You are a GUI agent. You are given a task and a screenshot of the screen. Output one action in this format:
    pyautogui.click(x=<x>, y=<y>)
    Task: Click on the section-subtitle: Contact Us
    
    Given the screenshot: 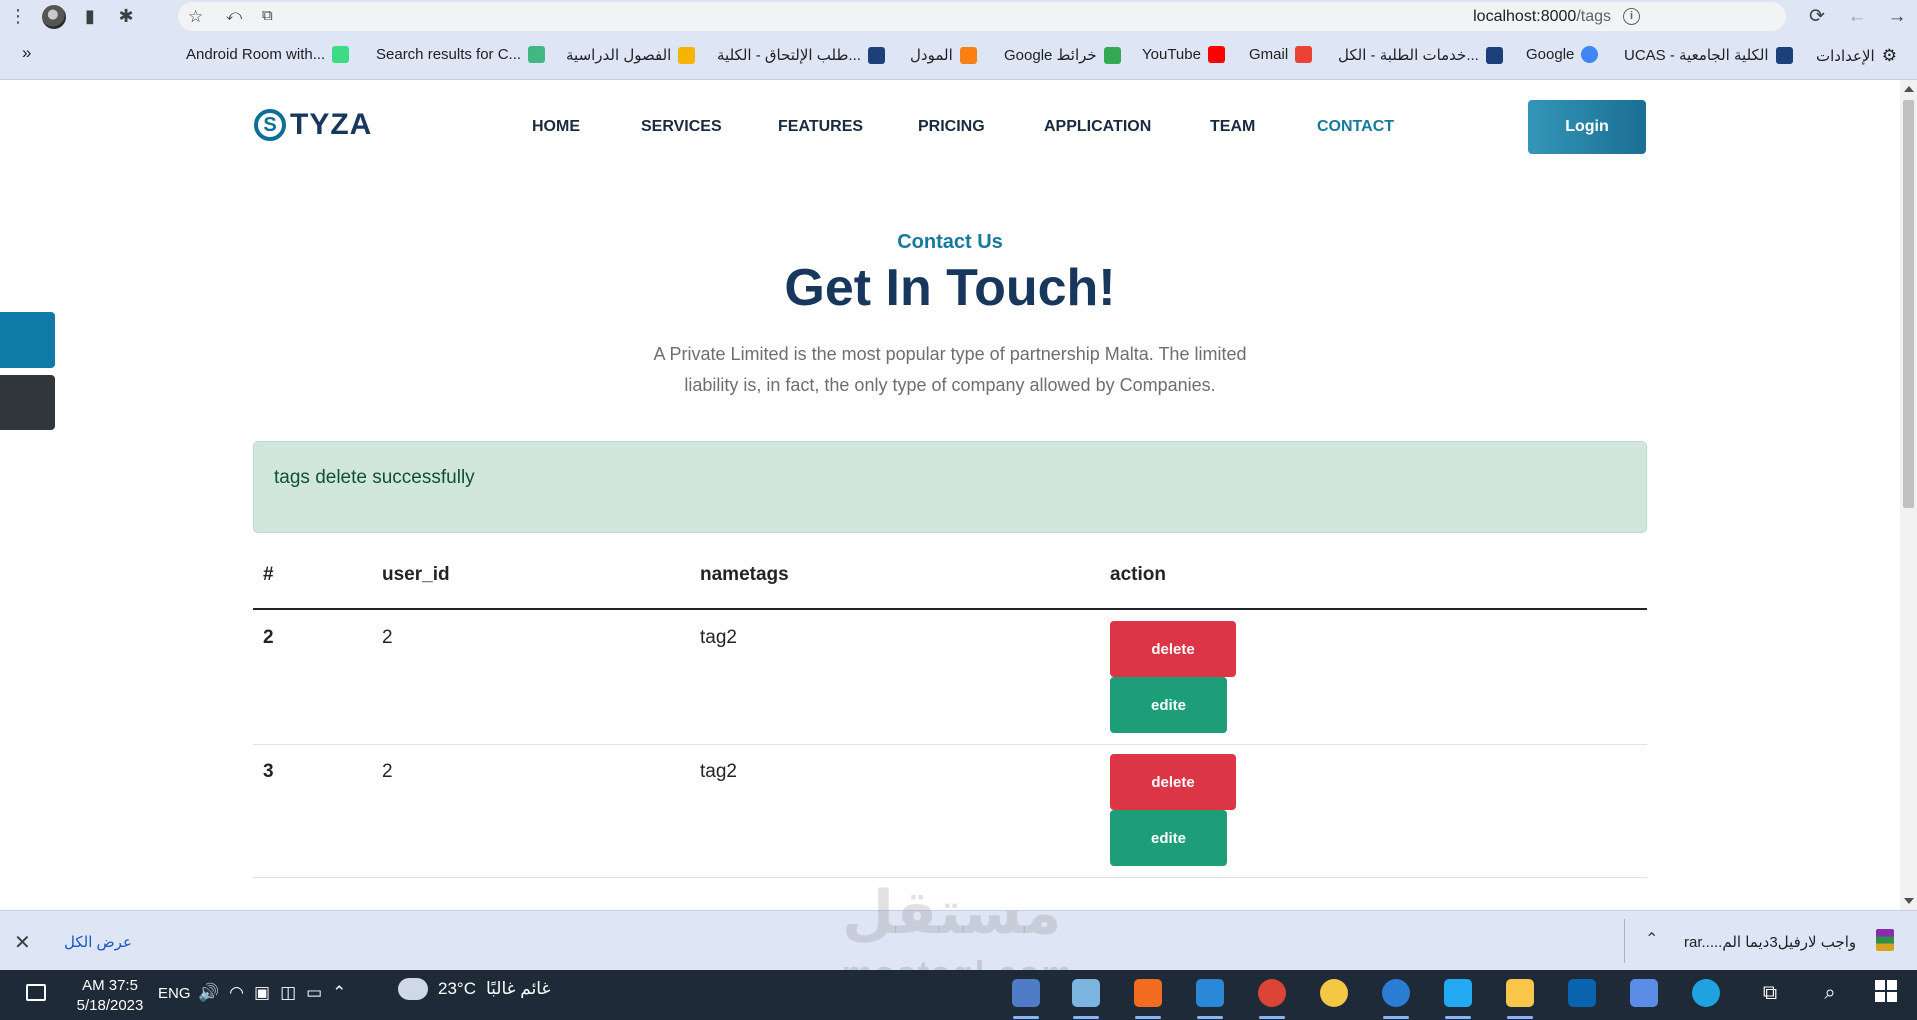 What is the action you would take?
    pyautogui.click(x=950, y=242)
    